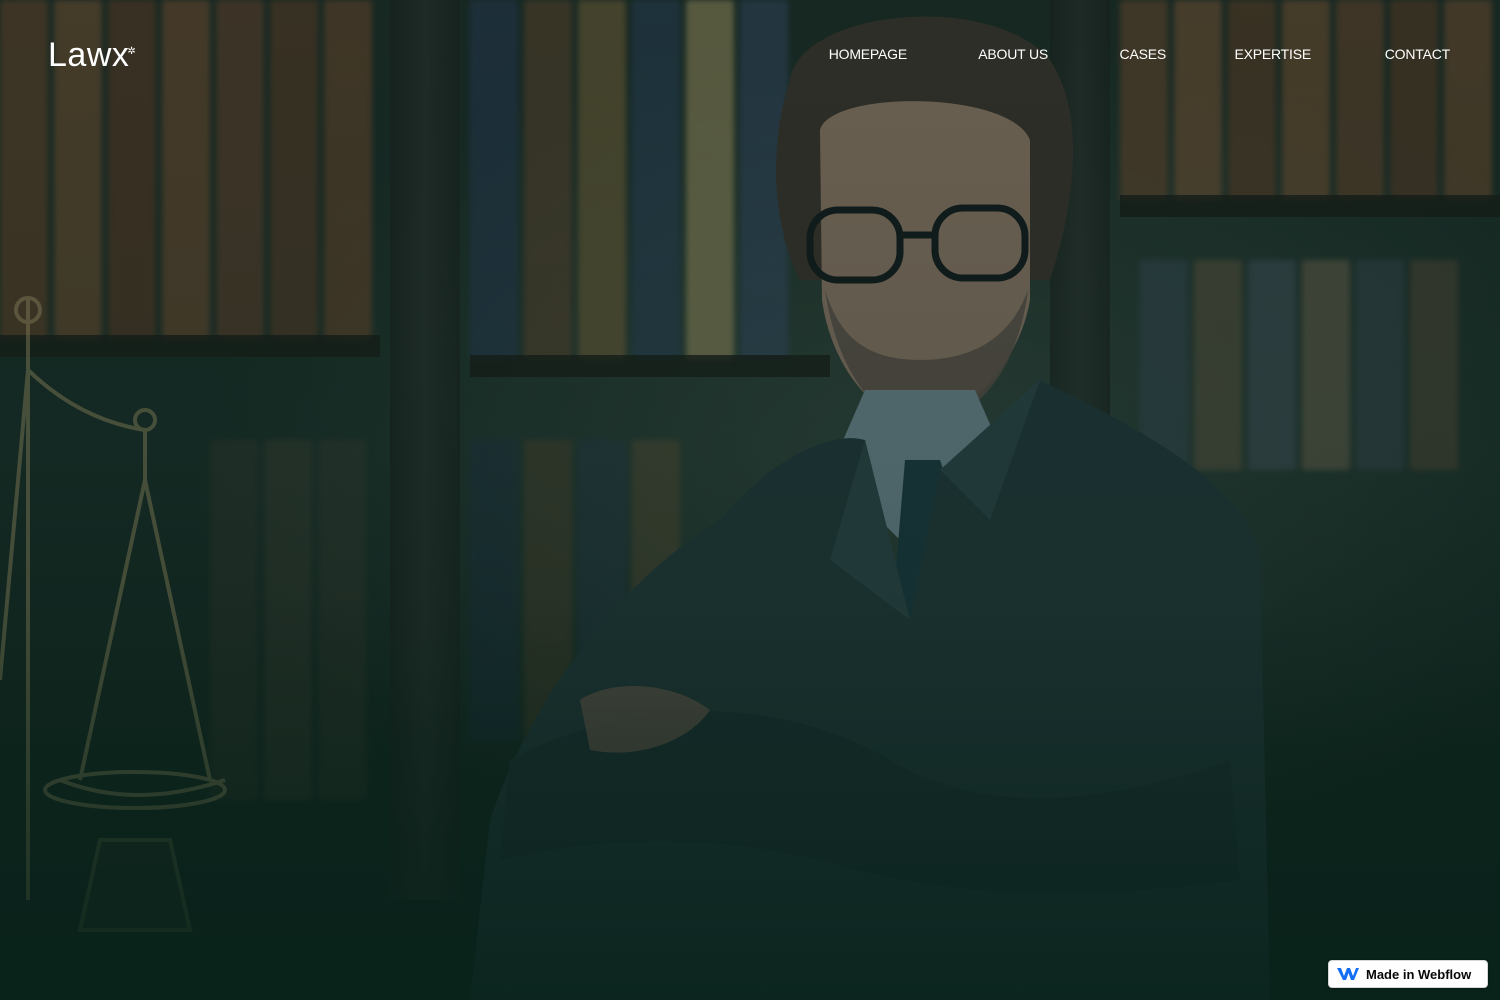 This screenshot has height=1000, width=1500. What do you see at coordinates (1419, 974) in the screenshot?
I see `badge-label: Made in Webflow` at bounding box center [1419, 974].